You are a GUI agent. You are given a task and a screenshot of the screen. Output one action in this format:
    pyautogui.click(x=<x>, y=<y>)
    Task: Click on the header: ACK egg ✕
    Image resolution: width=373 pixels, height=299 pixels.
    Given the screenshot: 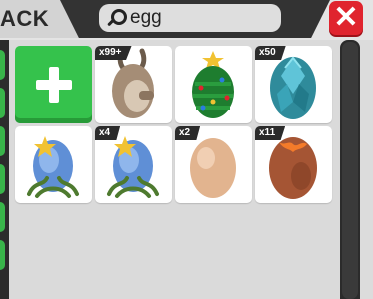 What is the action you would take?
    pyautogui.click(x=186, y=20)
    